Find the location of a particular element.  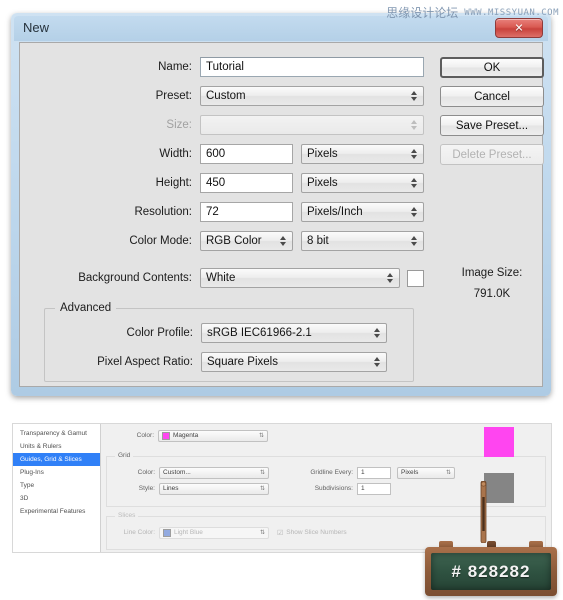

background-contents-label: Background Contents: is located at coordinates (135, 278).